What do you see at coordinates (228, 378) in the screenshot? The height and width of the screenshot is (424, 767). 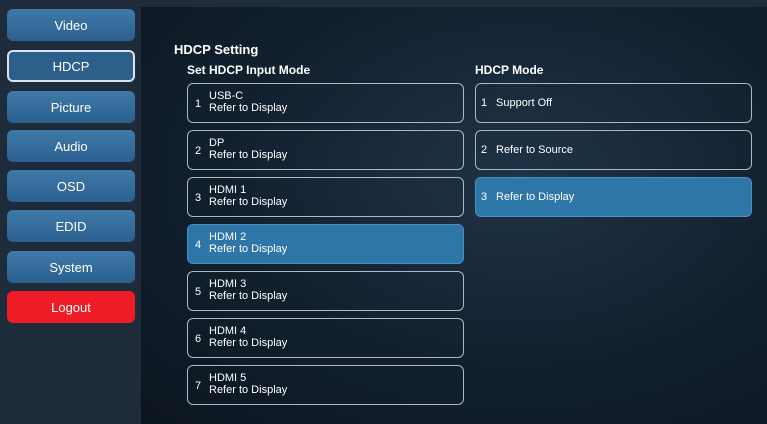 I see `input-name: HDMI 5` at bounding box center [228, 378].